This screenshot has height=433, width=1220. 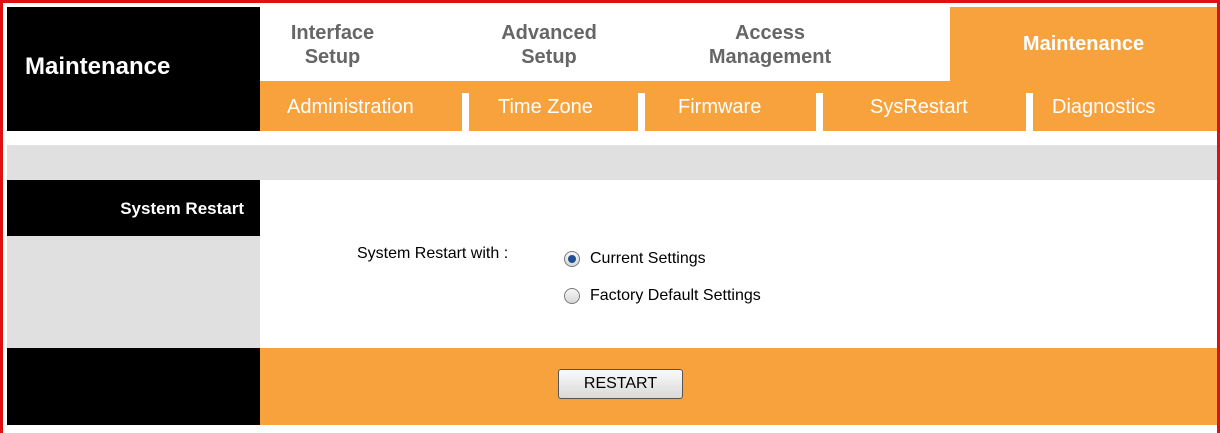 I want to click on option-factory-default: Factory Default Settings, so click(x=662, y=296).